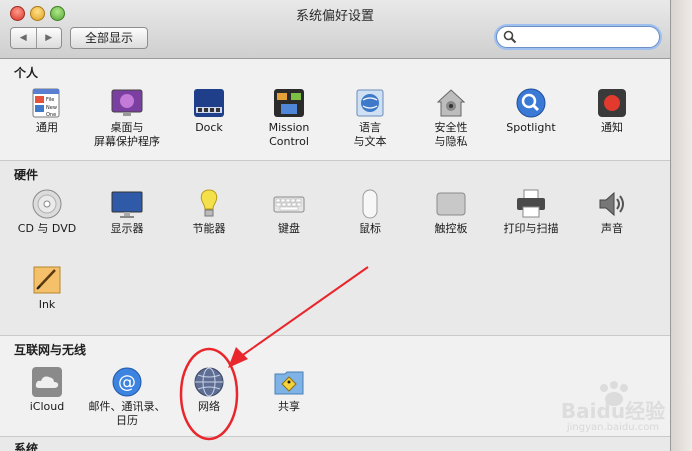 The height and width of the screenshot is (451, 692). I want to click on pane-label: 打印与扫描, so click(531, 228).